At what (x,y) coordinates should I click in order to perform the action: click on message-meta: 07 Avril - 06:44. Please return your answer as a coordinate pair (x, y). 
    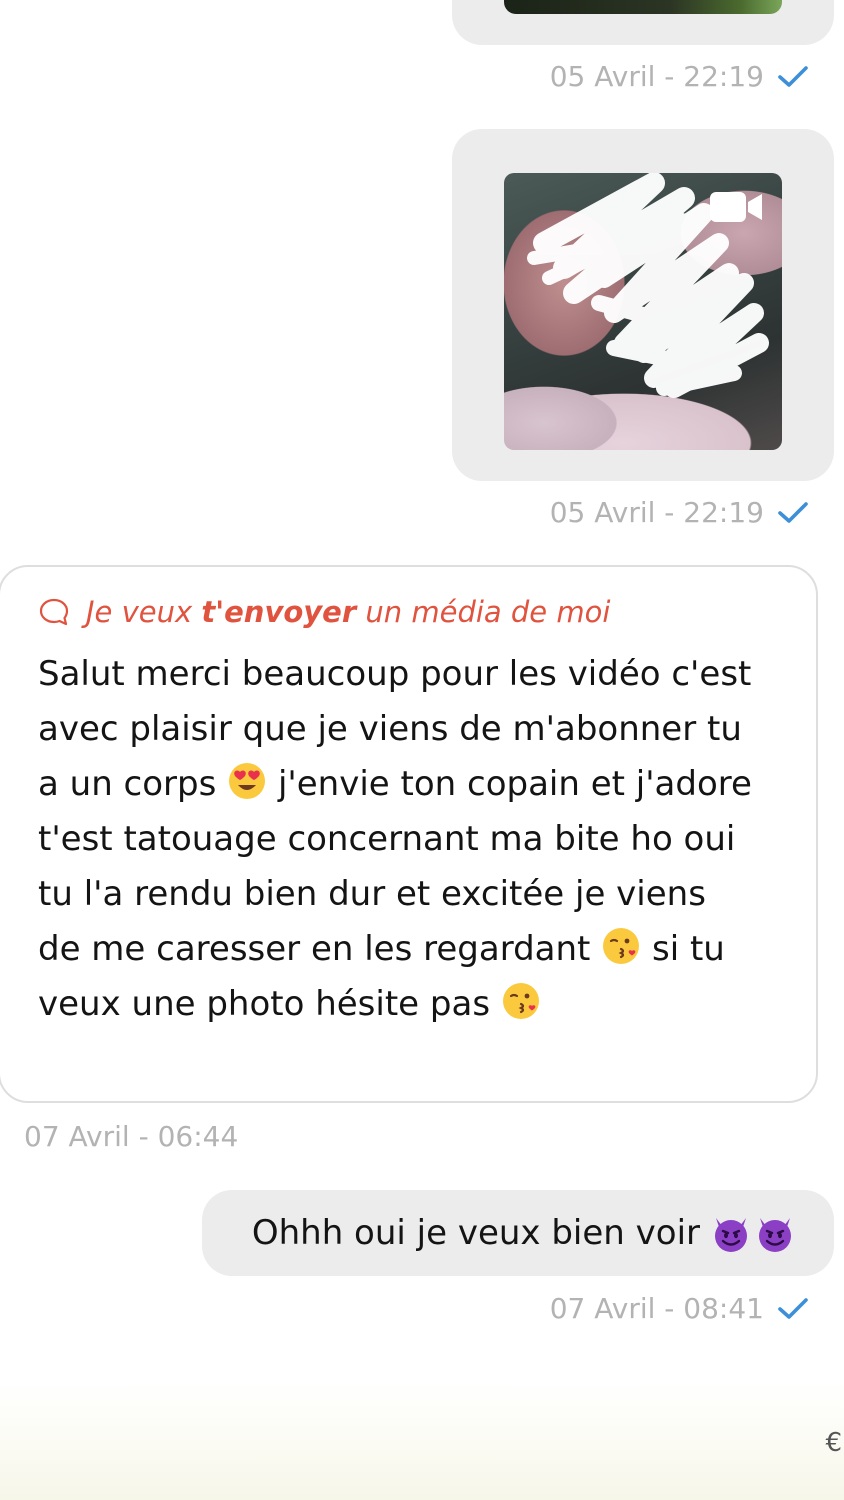
    Looking at the image, I should click on (131, 1138).